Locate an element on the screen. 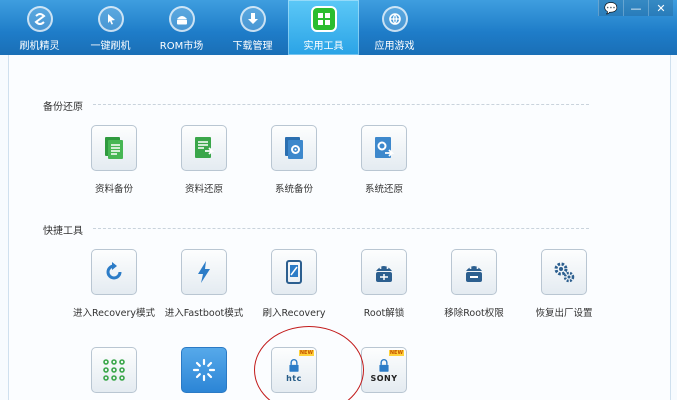 The height and width of the screenshot is (400, 677). gears-icon is located at coordinates (564, 272).